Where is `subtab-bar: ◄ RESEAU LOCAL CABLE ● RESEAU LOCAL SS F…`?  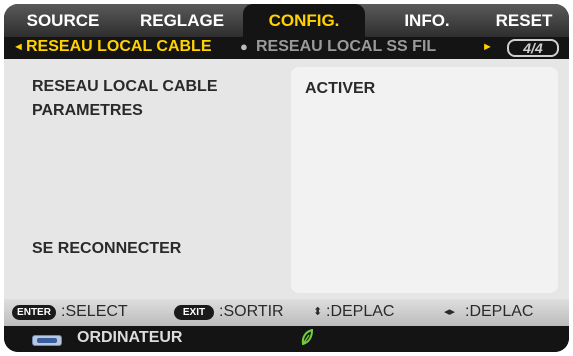 subtab-bar: ◄ RESEAU LOCAL CABLE ● RESEAU LOCAL SS F… is located at coordinates (286, 48).